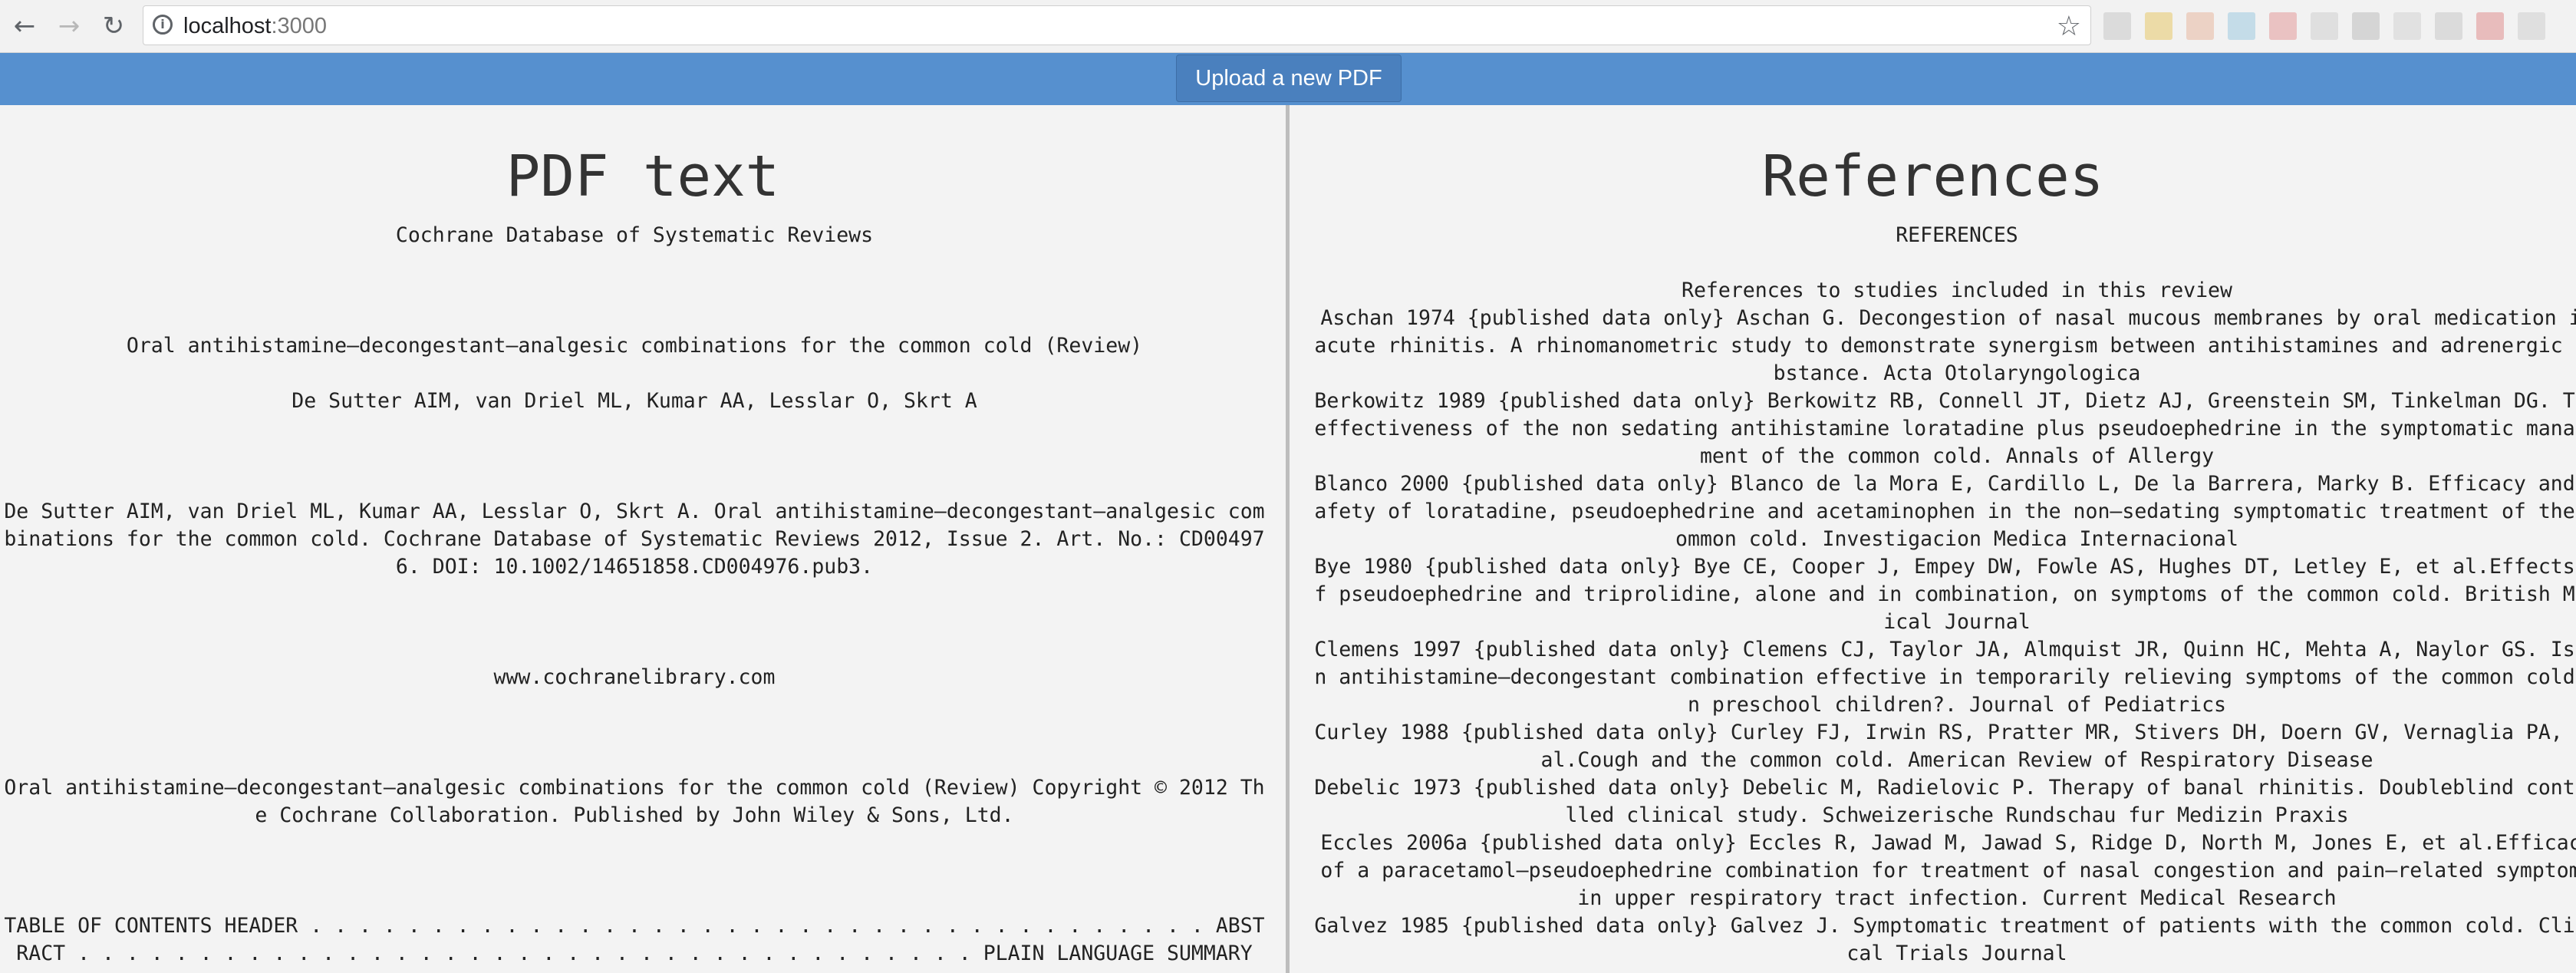 This screenshot has width=2576, height=973. I want to click on reference-line, so click(1944, 263).